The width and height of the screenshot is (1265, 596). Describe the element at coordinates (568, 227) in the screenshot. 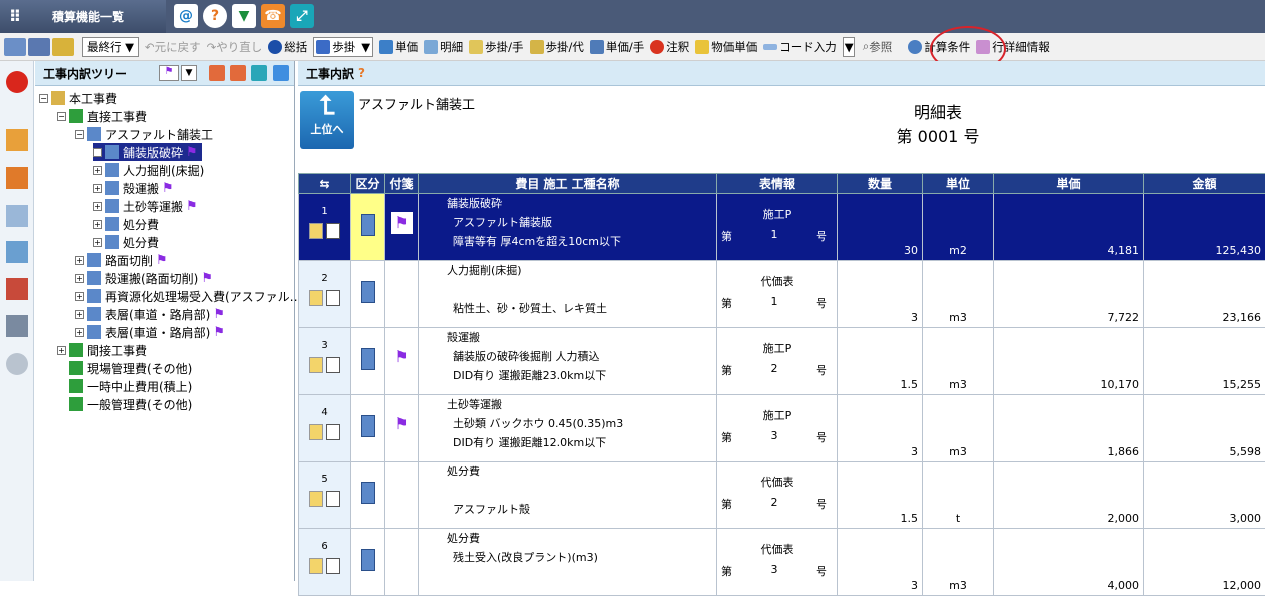

I see `name-cell: 舗装版破砕アスファルト舗装版障害等有 厚4cmを超え10cm以下` at that location.